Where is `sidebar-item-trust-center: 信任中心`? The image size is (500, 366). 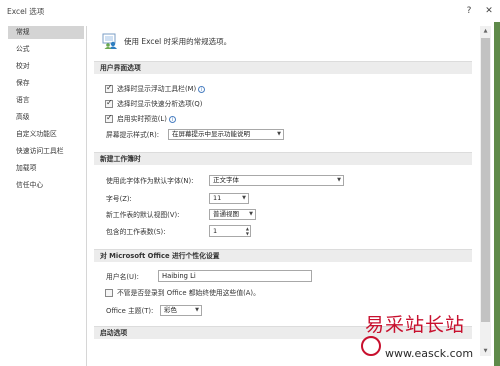 sidebar-item-trust-center: 信任中心 is located at coordinates (46, 185).